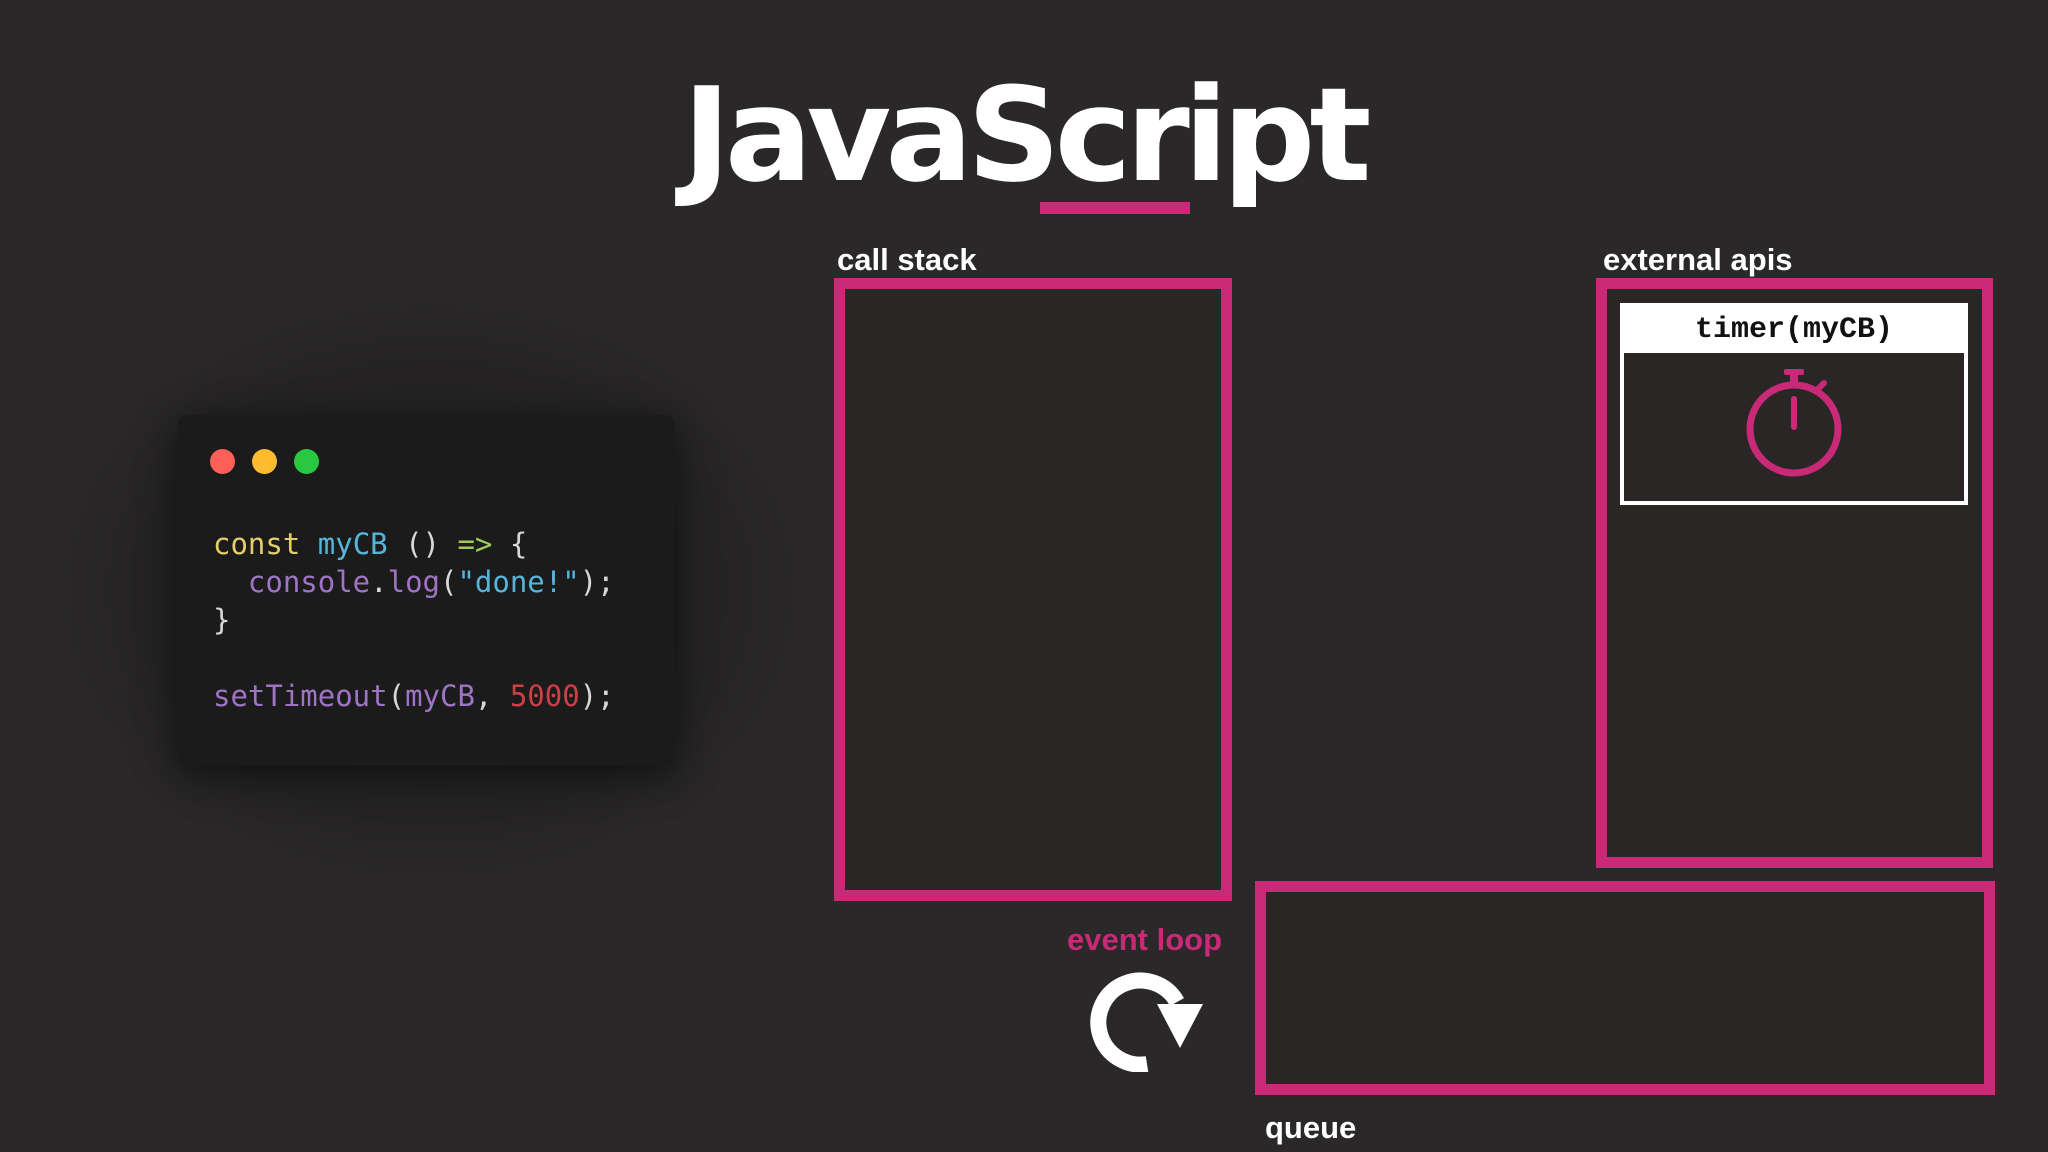  I want to click on queue-box, so click(1625, 988).